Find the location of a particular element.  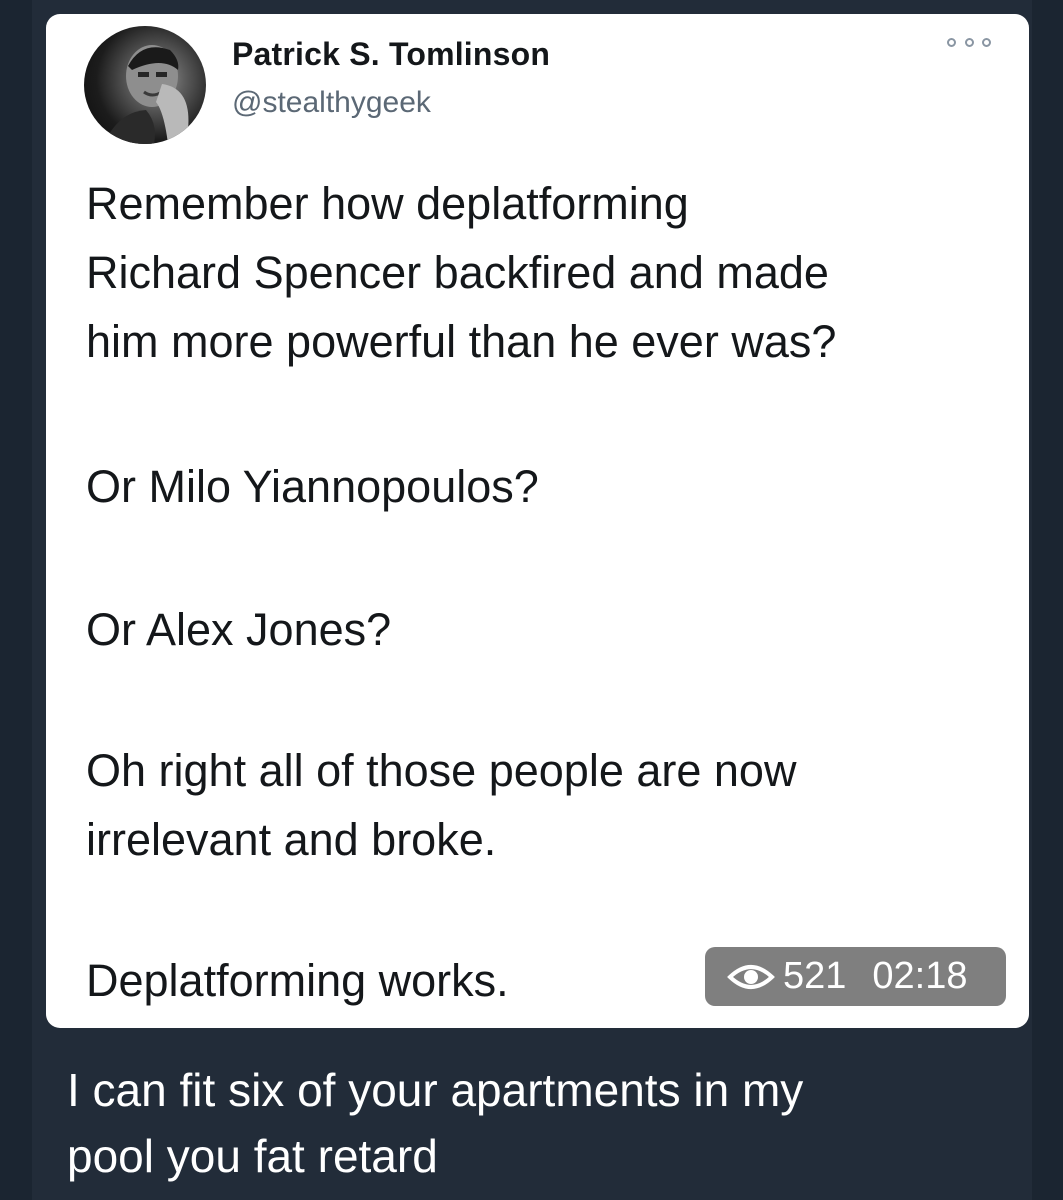

tweet-text-line: Or Alex Jones? is located at coordinates (239, 629).